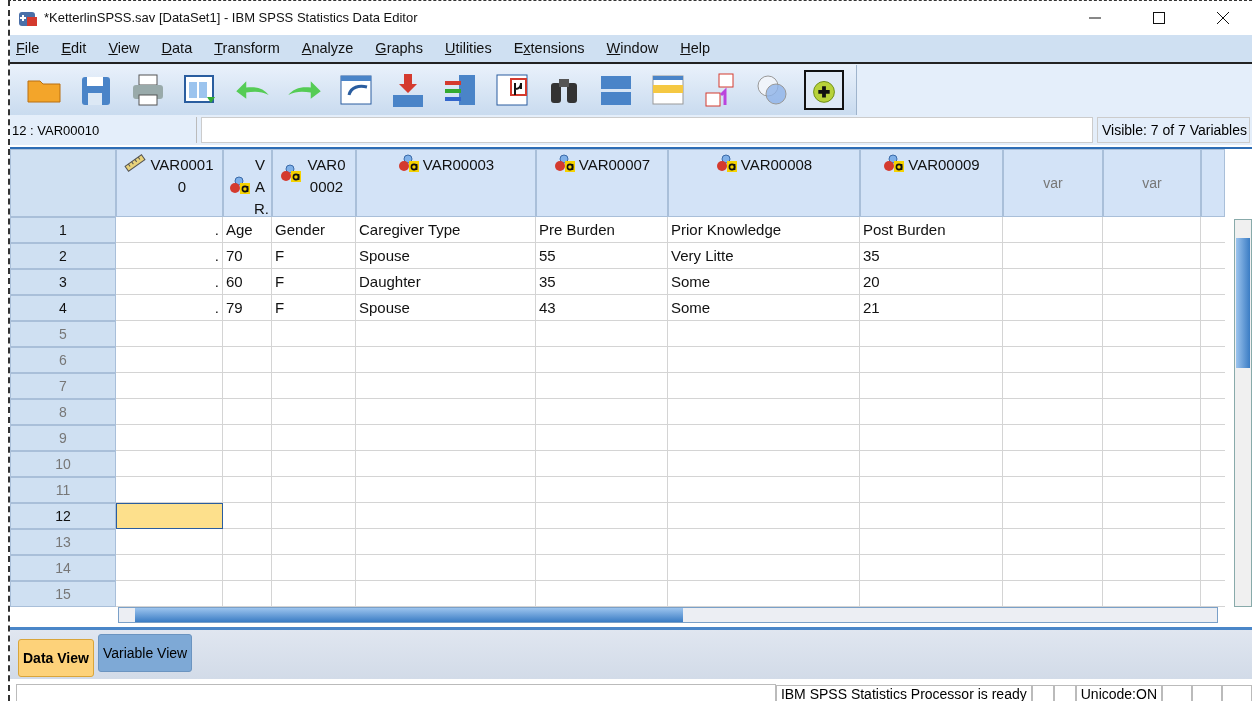  Describe the element at coordinates (247, 229) in the screenshot. I see `table-cell: Age` at that location.